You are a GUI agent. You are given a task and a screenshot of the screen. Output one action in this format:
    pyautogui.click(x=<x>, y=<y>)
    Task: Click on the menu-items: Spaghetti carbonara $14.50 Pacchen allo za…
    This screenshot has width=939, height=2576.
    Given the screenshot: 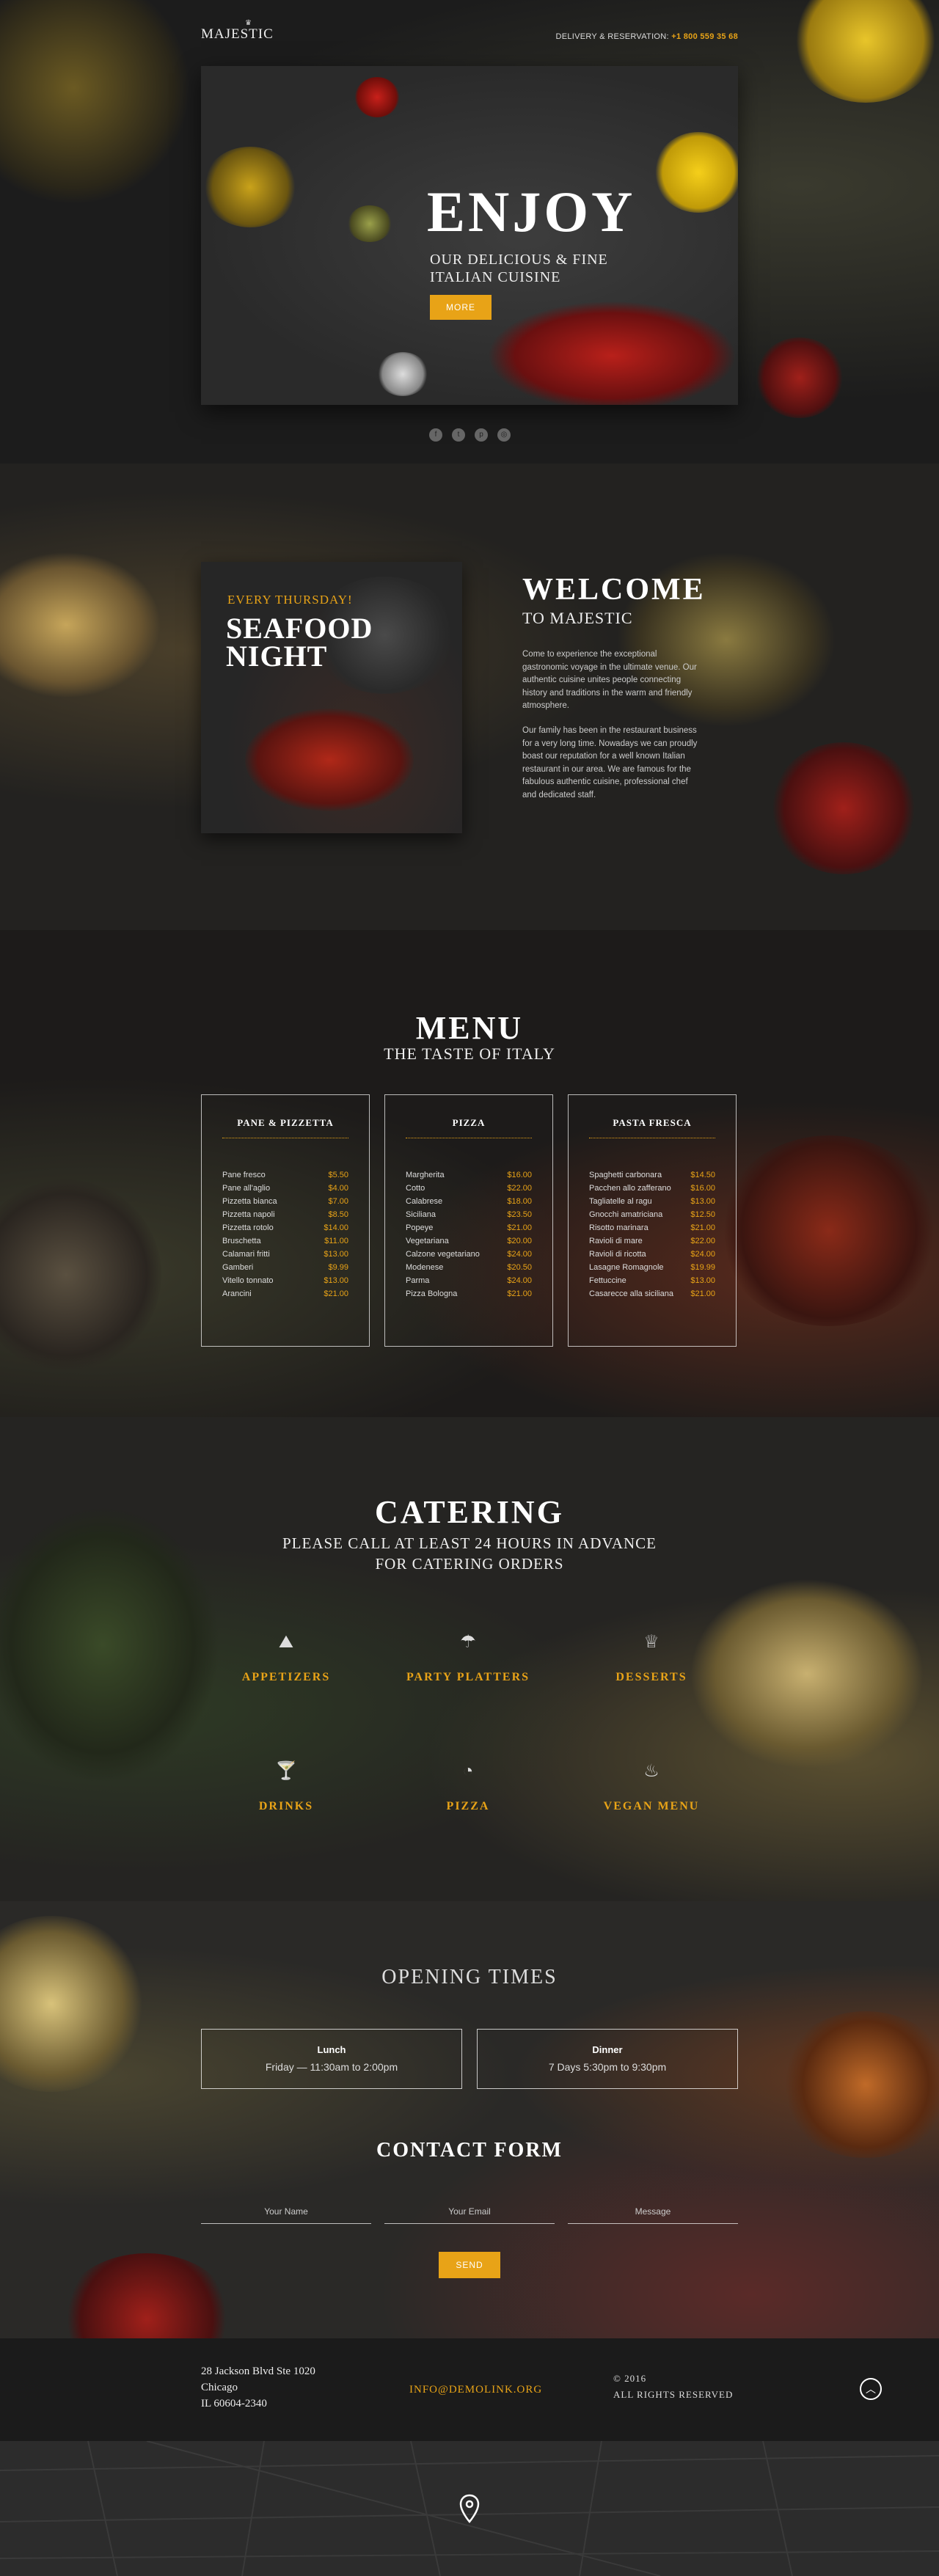 What is the action you would take?
    pyautogui.click(x=652, y=1234)
    